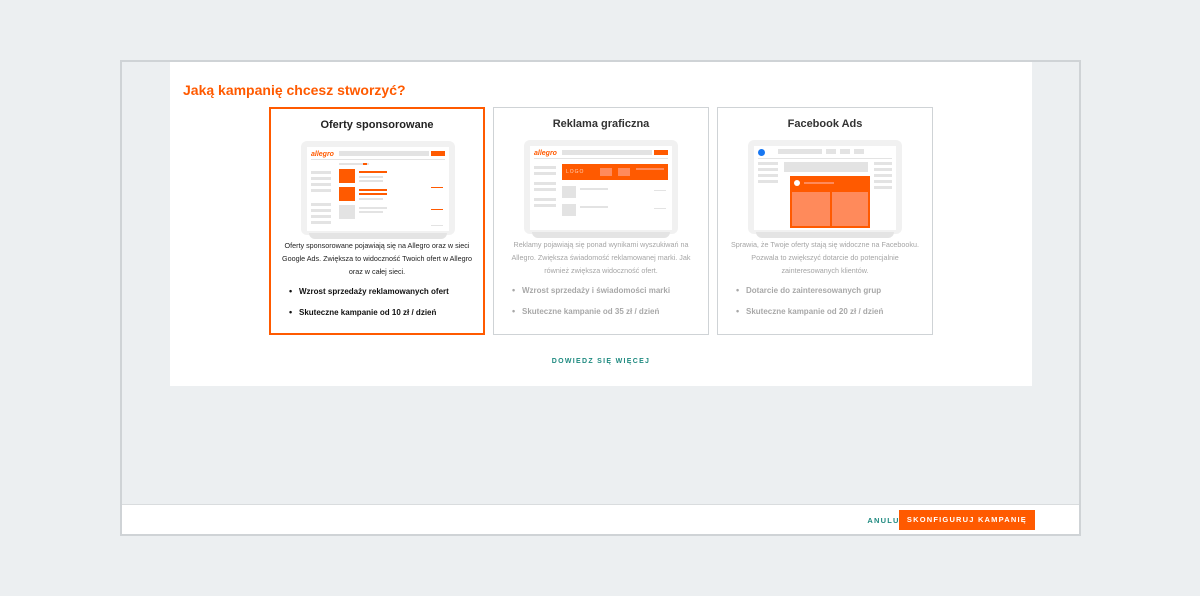 The width and height of the screenshot is (1200, 596). What do you see at coordinates (575, 172) in the screenshot?
I see `banner-logo: LOGO` at bounding box center [575, 172].